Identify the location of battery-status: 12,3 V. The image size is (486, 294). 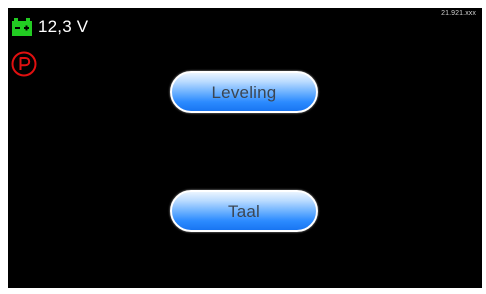
(50, 27).